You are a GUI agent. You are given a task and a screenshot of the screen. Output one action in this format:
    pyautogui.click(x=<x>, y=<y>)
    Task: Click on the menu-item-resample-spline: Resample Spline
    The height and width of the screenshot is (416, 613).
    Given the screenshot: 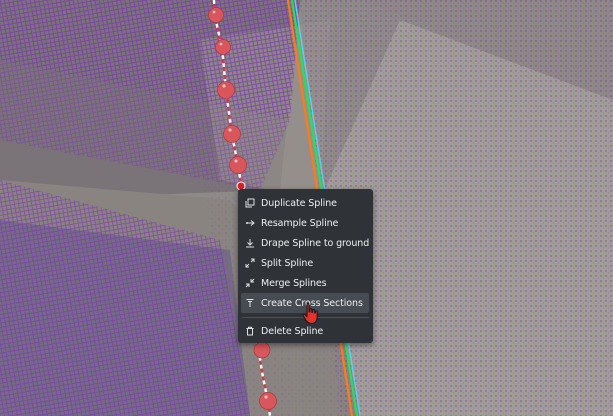 What is the action you would take?
    pyautogui.click(x=305, y=223)
    